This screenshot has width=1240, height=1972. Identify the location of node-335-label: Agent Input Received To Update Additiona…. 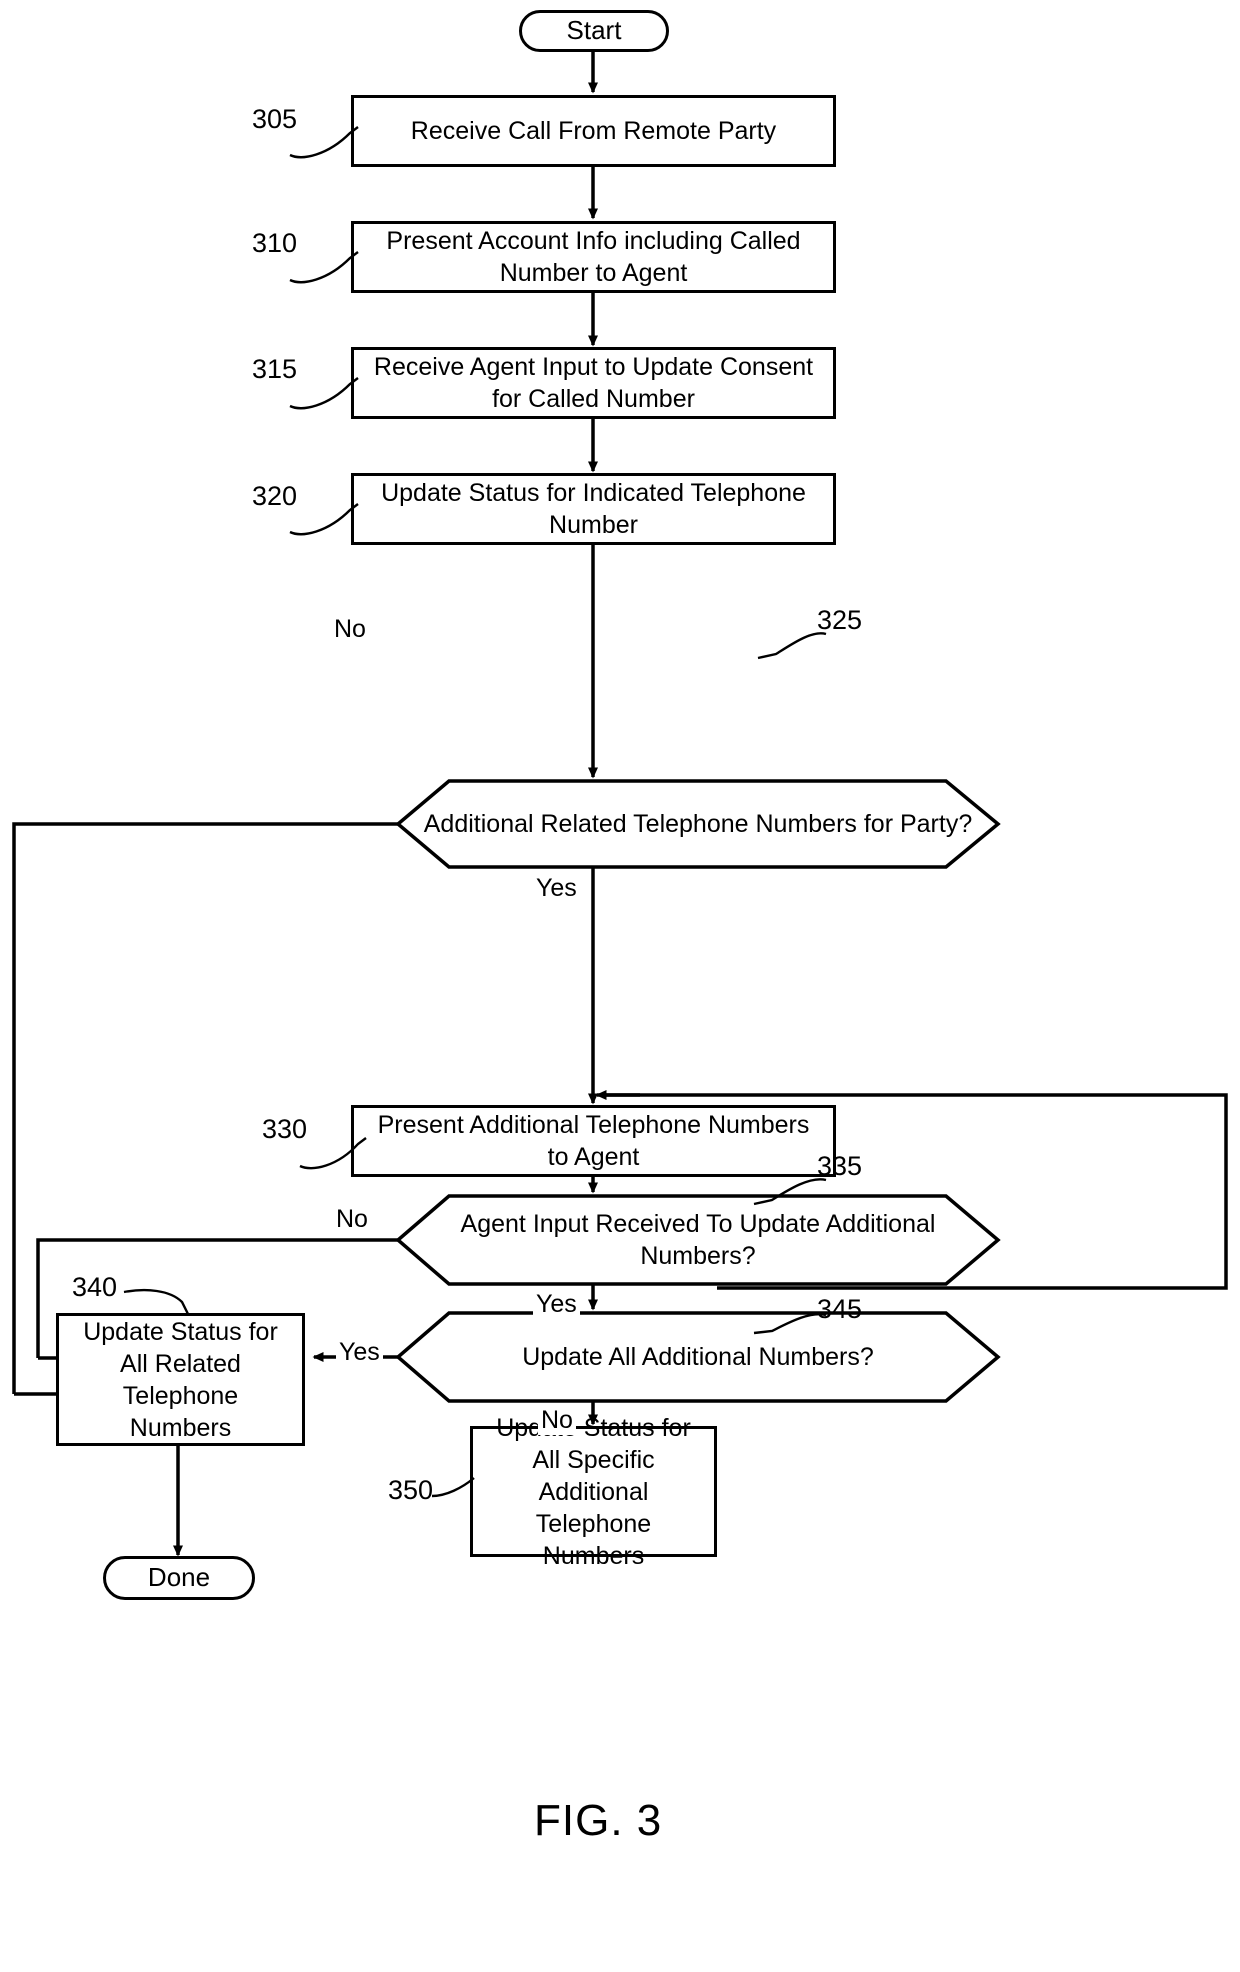
(698, 1240).